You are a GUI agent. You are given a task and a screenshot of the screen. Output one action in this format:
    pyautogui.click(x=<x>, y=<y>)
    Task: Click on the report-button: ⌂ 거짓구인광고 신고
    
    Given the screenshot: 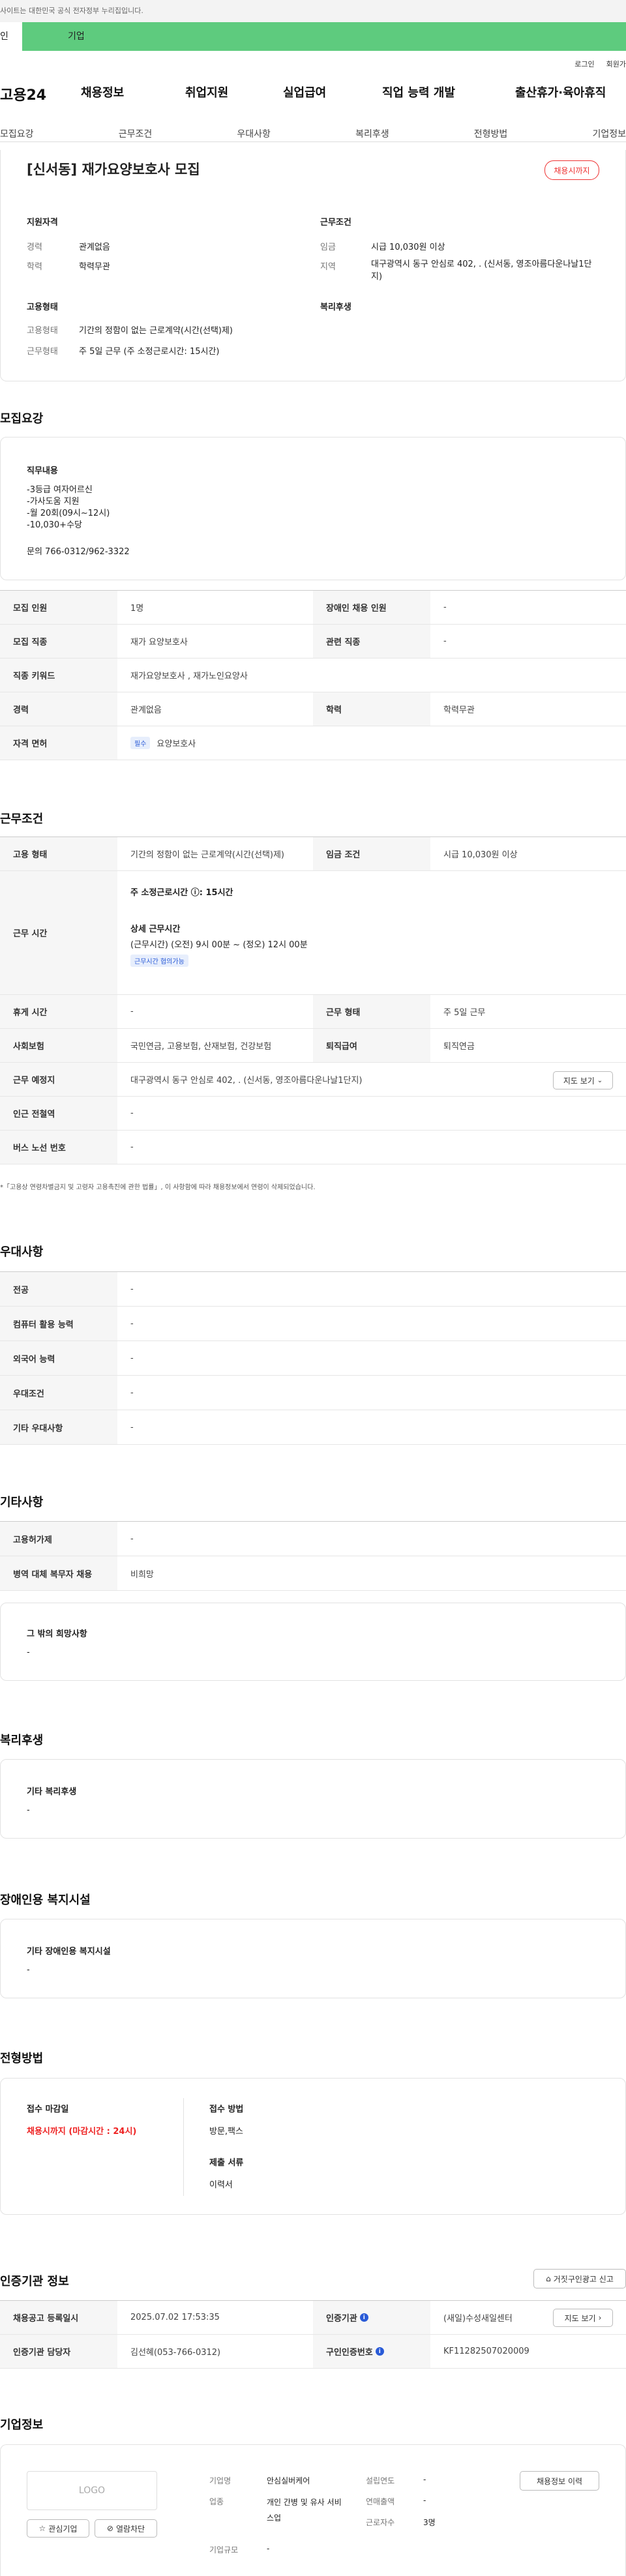 What is the action you would take?
    pyautogui.click(x=579, y=2278)
    